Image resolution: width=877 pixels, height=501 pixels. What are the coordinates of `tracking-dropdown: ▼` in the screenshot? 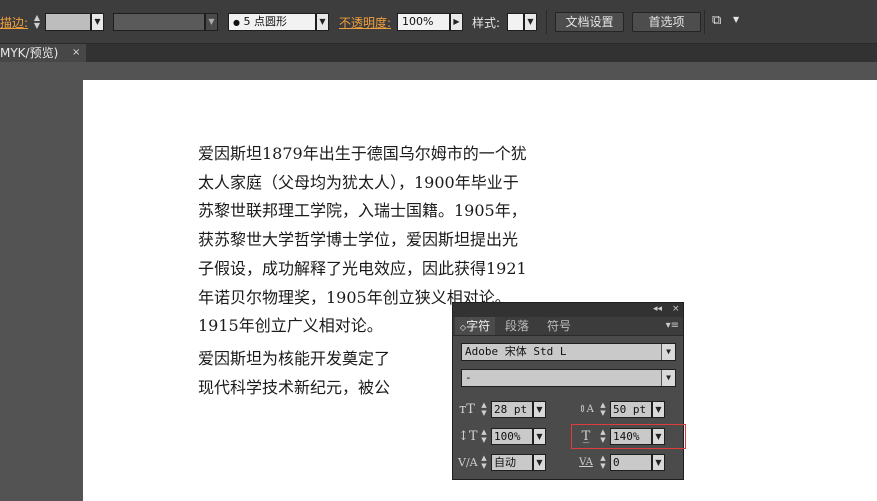 It's located at (658, 462).